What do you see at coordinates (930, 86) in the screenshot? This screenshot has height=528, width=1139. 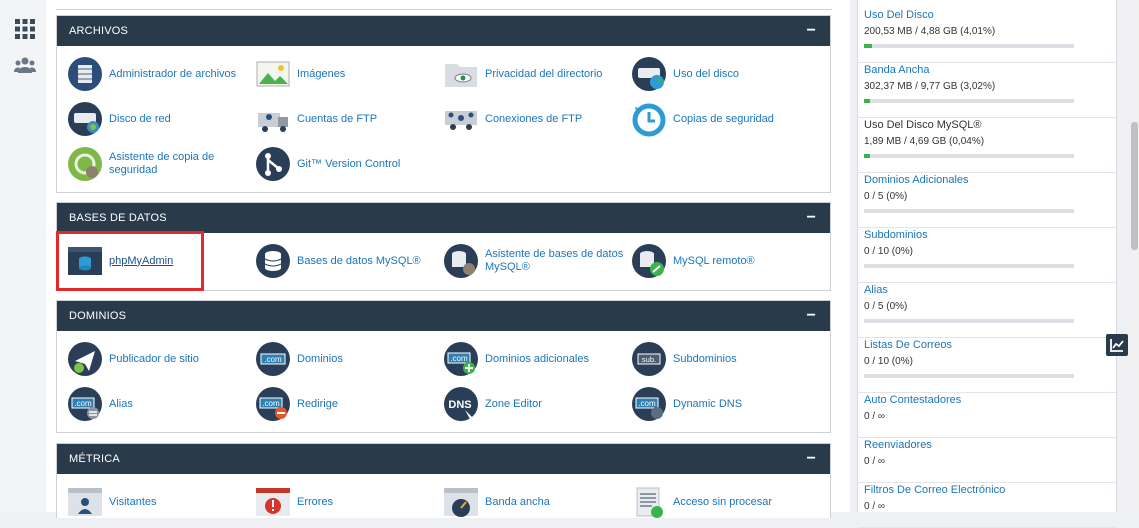 I see `stat-value: 302,37 MB / 9,77 GB (3,02%)` at bounding box center [930, 86].